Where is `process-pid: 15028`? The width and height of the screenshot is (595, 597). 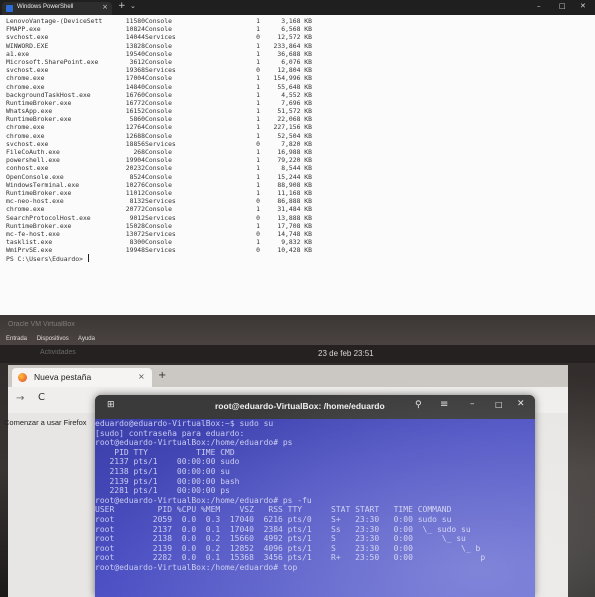 process-pid: 15028 is located at coordinates (135, 225).